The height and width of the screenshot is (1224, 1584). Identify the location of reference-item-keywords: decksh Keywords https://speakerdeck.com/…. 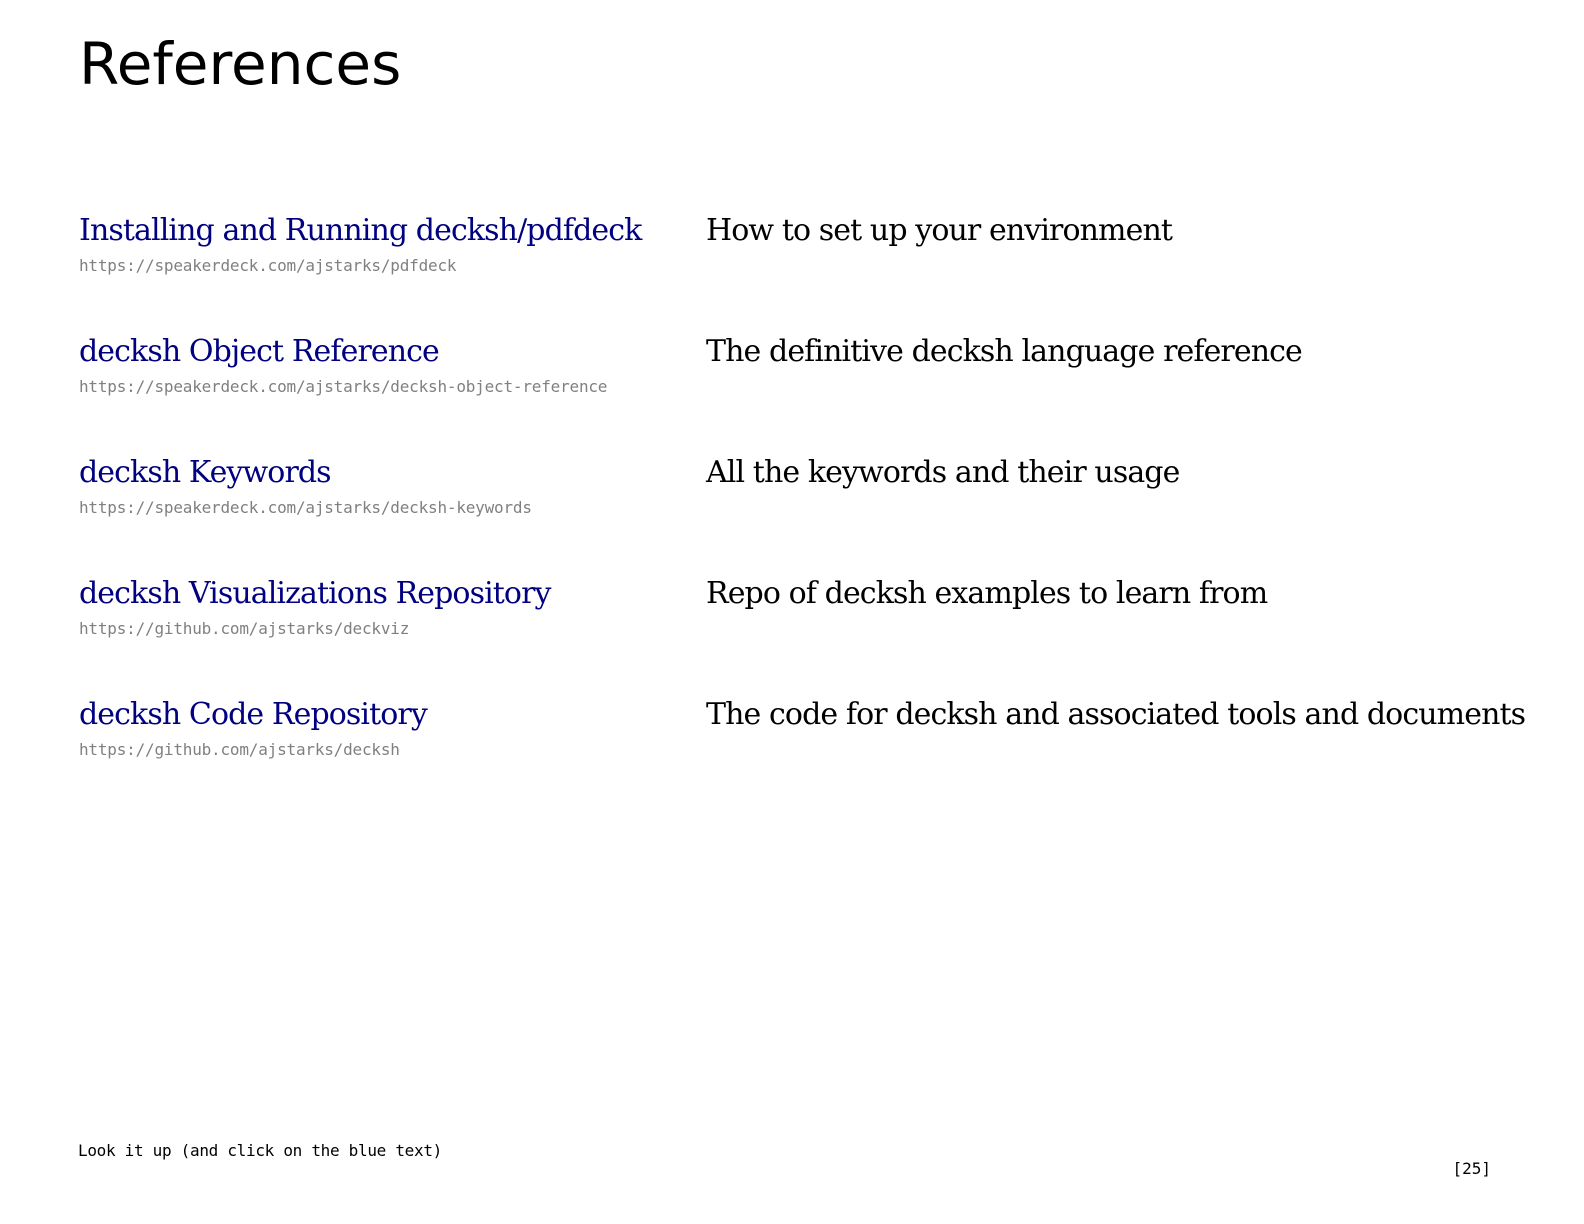
(809, 492).